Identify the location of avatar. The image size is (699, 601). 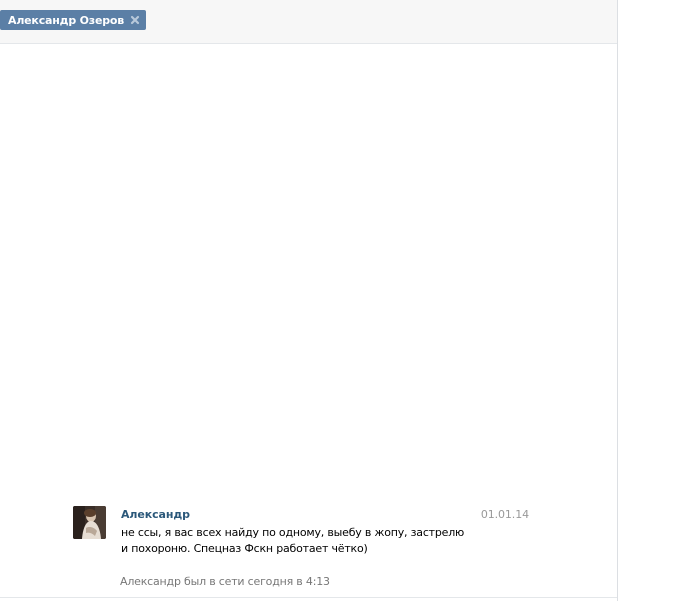
(89, 522).